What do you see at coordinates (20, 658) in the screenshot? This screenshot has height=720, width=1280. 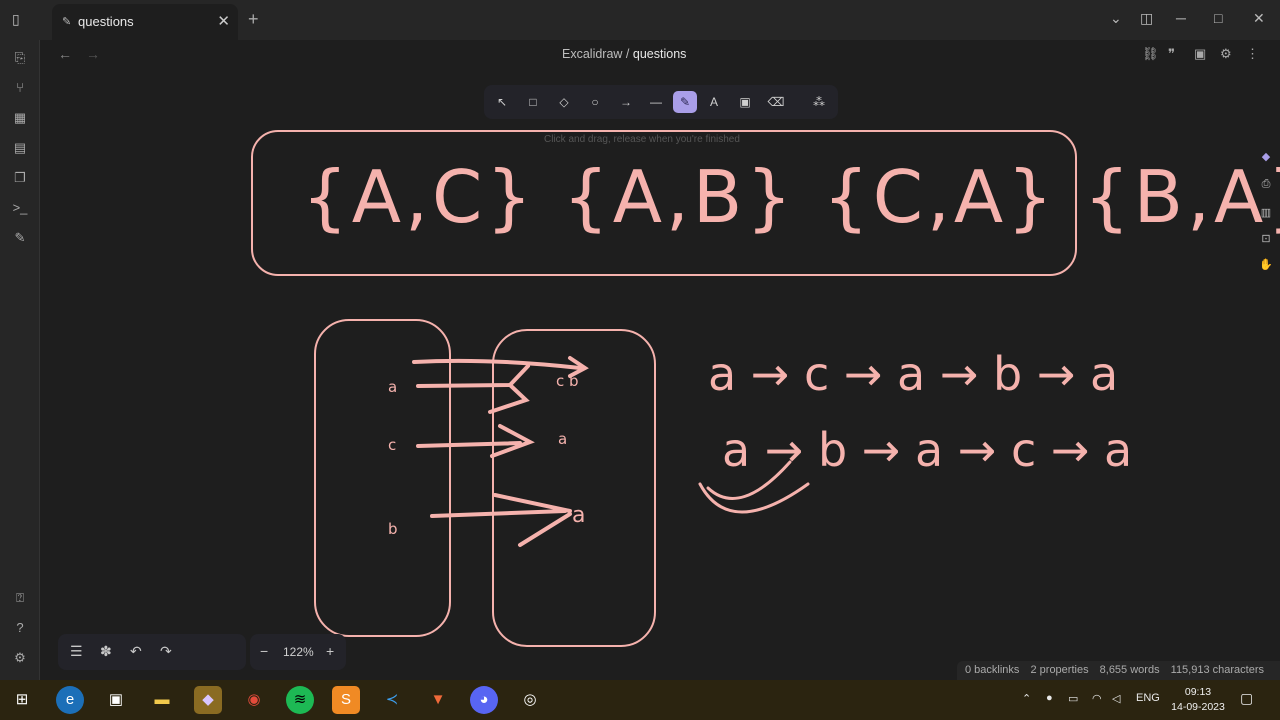 I see `settings-gear-icon: ⚙` at bounding box center [20, 658].